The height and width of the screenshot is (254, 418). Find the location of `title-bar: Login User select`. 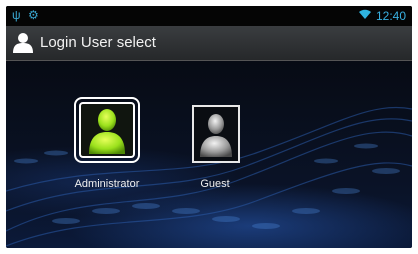

title-bar: Login User select is located at coordinates (209, 43).